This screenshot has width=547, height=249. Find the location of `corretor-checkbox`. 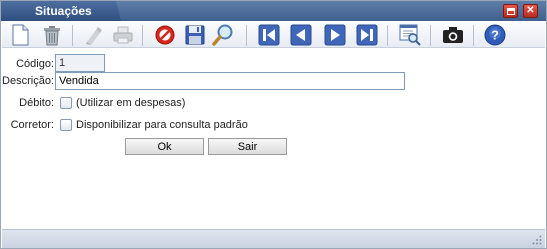

corretor-checkbox is located at coordinates (66, 125).